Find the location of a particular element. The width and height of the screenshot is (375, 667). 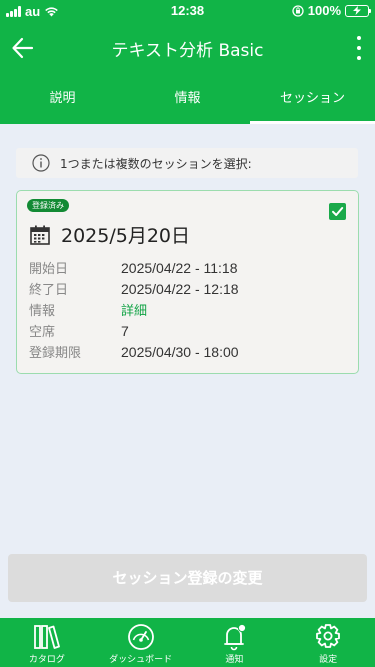

detail-key: 開始日 is located at coordinates (49, 269).